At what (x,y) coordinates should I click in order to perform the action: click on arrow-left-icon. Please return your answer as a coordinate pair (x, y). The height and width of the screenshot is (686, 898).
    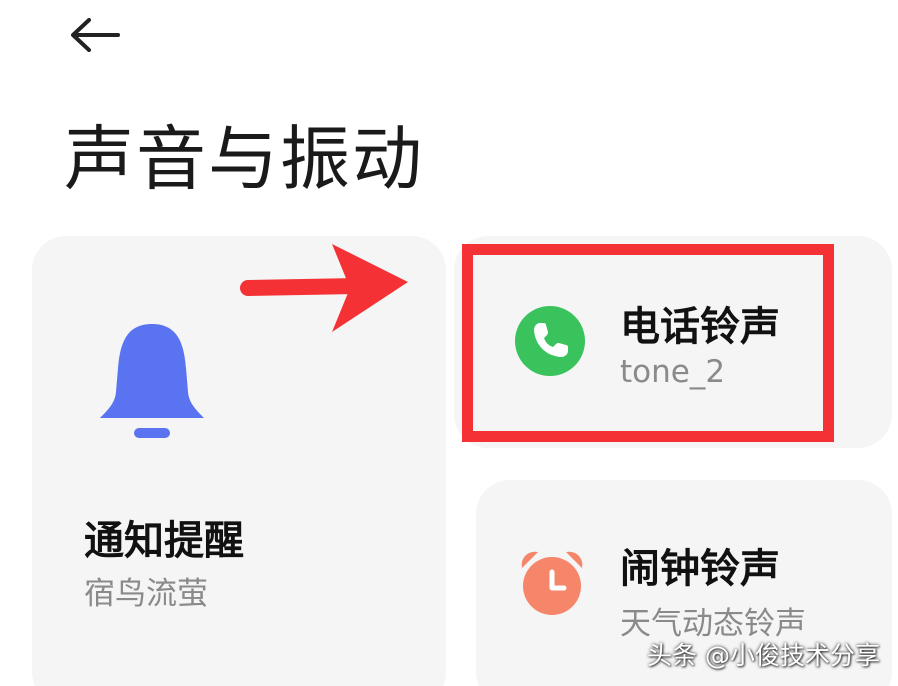
    Looking at the image, I should click on (95, 35).